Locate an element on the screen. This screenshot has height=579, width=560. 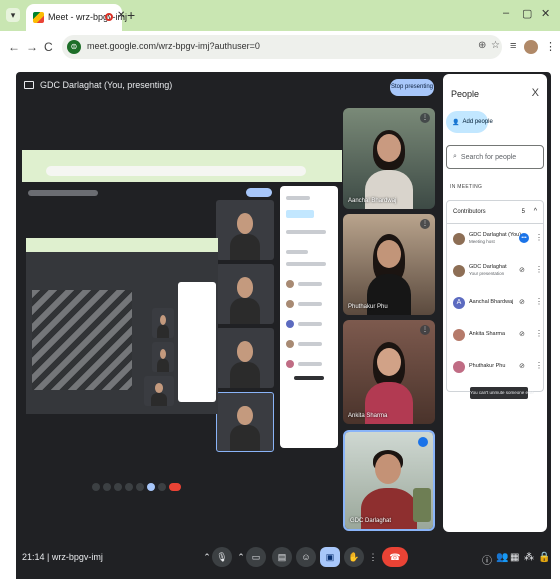
avatar: A is located at coordinates (459, 303).